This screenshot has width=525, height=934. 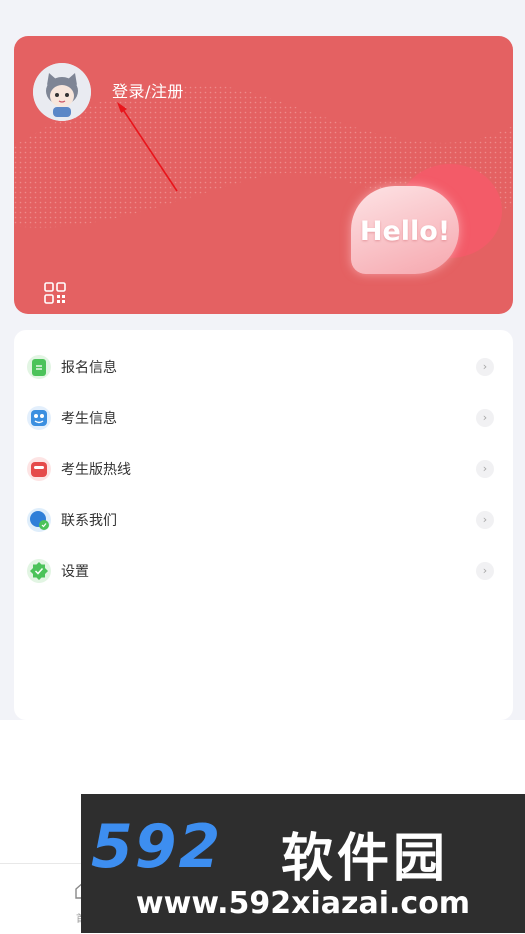 I want to click on menu-item-contact-us: 联系我们 ›, so click(x=263, y=520).